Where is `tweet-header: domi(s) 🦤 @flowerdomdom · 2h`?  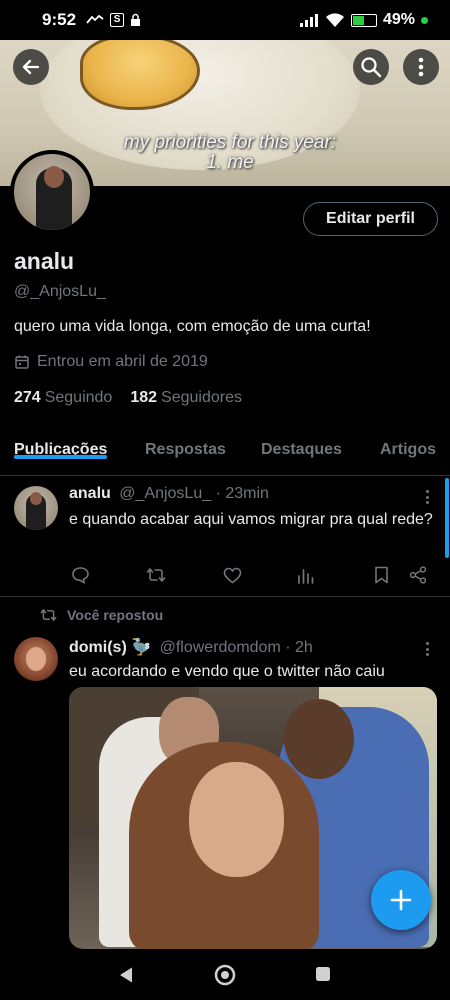
tweet-header: domi(s) 🦤 @flowerdomdom · 2h is located at coordinates (191, 647).